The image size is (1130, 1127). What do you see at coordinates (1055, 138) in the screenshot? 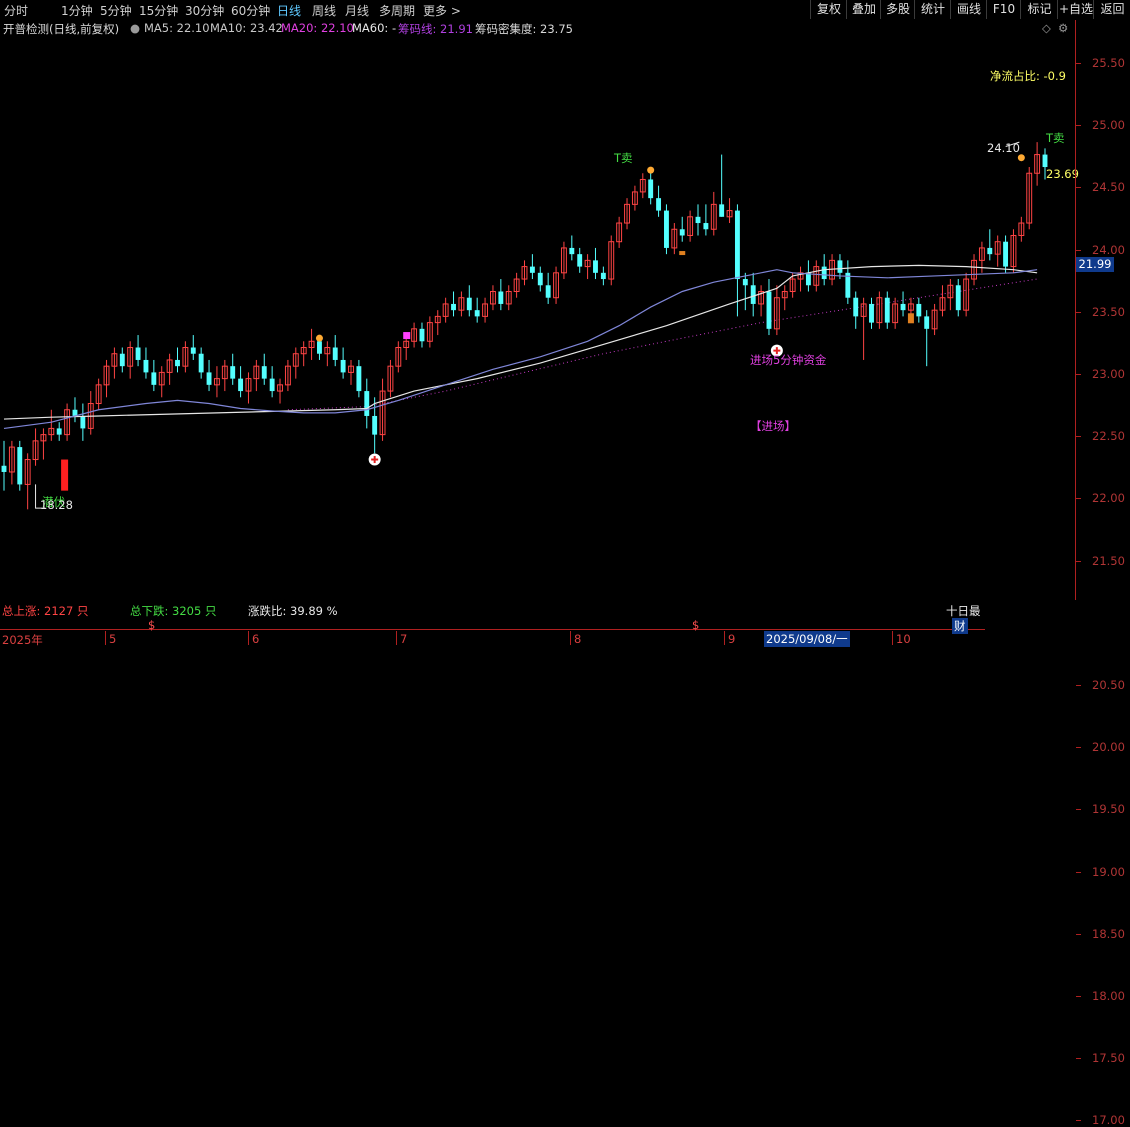
I see `t-sell-label-2: T卖` at bounding box center [1055, 138].